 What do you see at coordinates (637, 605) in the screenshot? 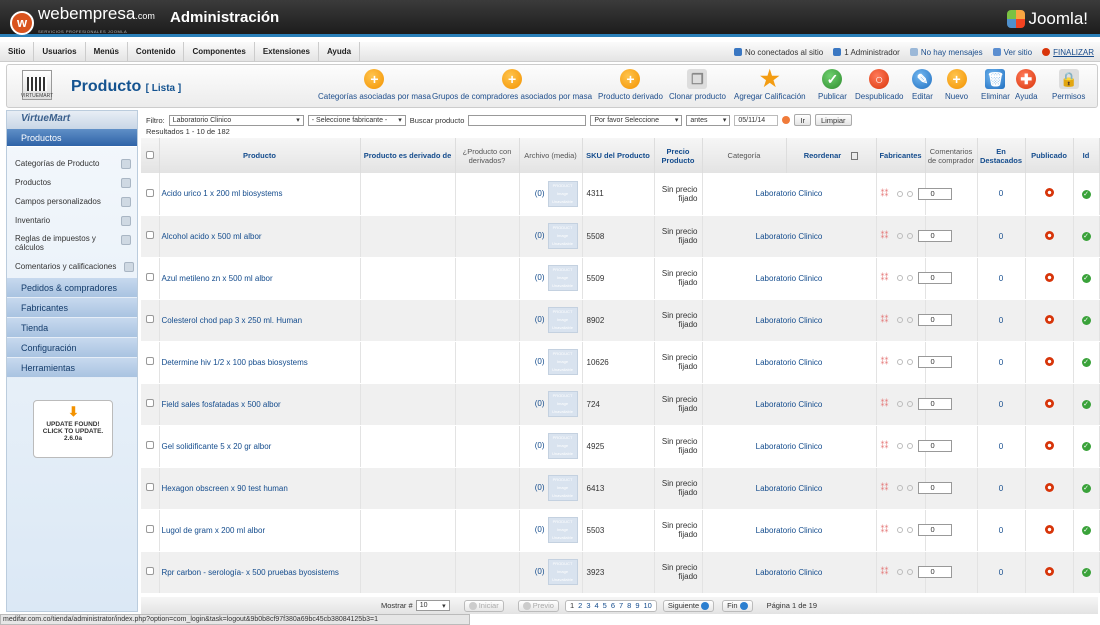
I see `page-number-link: 9` at bounding box center [637, 605].